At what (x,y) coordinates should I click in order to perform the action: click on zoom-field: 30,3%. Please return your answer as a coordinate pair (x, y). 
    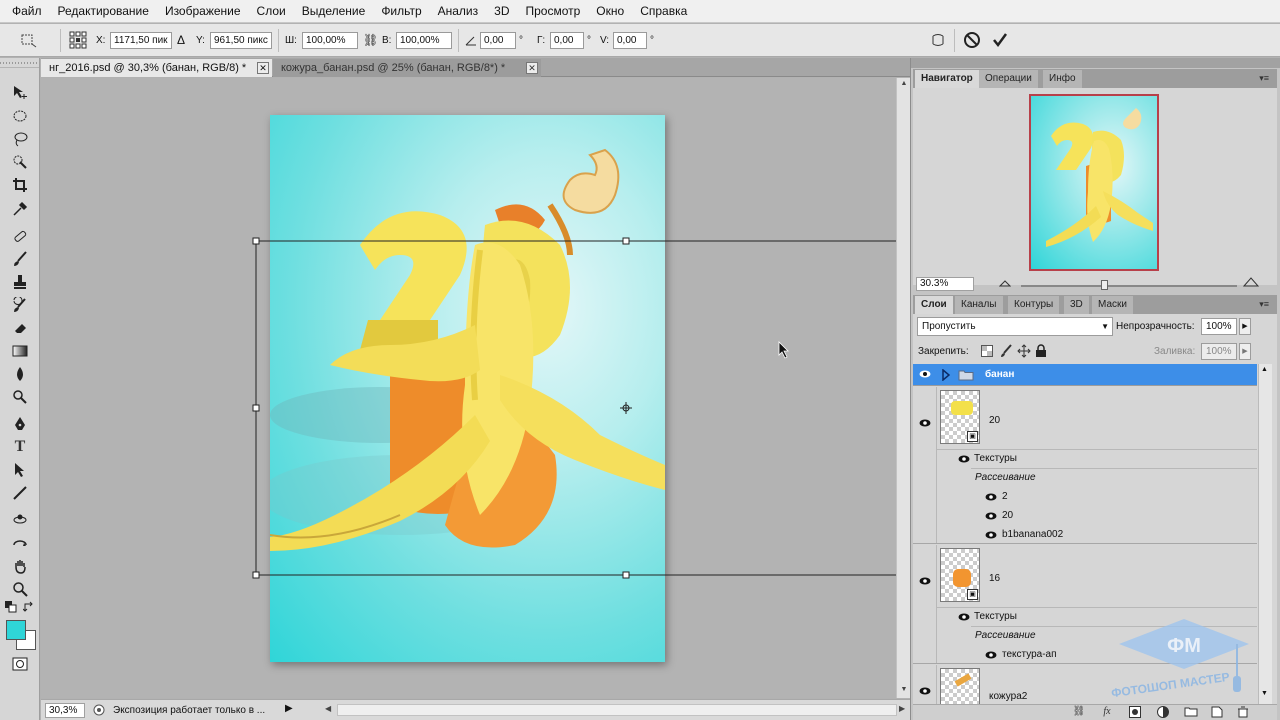
    Looking at the image, I should click on (65, 710).